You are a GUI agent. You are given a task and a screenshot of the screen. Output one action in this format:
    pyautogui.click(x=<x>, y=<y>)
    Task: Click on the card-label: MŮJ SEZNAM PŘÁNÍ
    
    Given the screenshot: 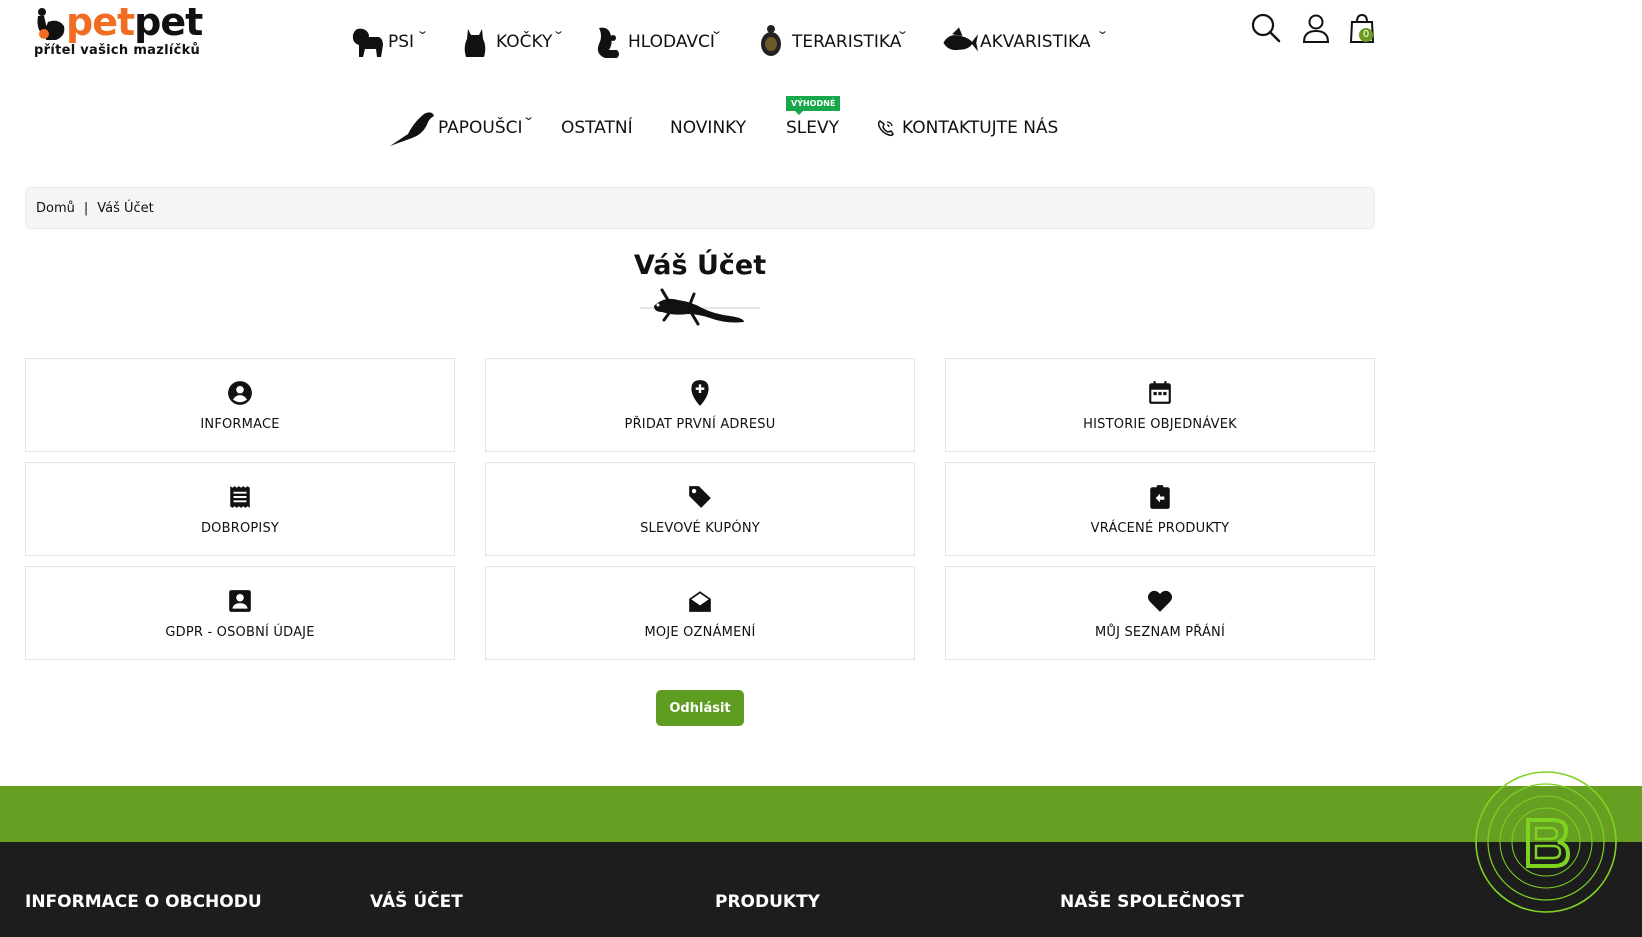 What is the action you would take?
    pyautogui.click(x=1160, y=632)
    